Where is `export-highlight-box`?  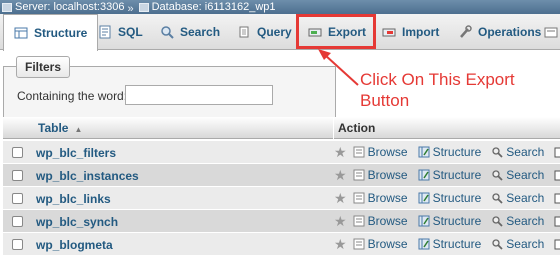
export-highlight-box is located at coordinates (336, 31).